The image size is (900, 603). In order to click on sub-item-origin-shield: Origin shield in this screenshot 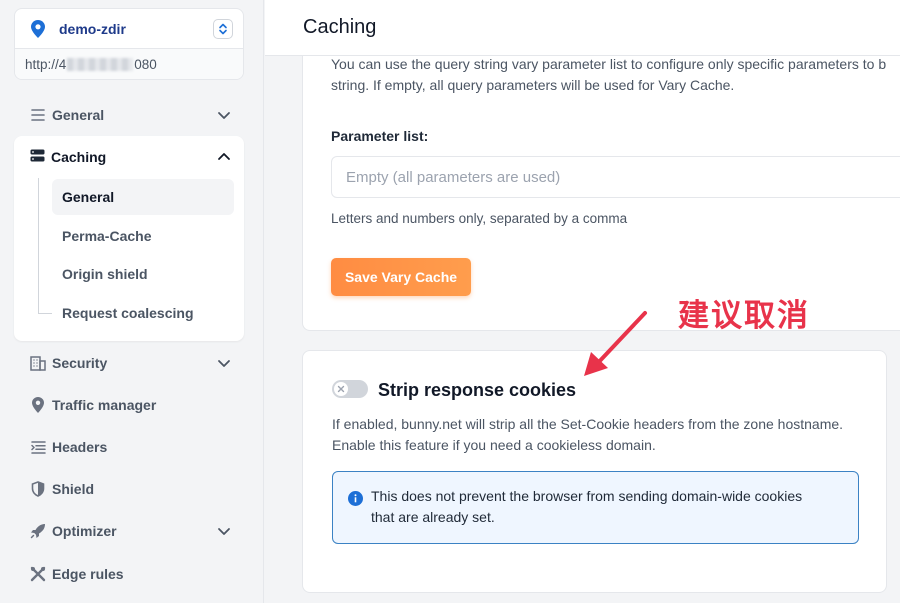, I will do `click(143, 274)`.